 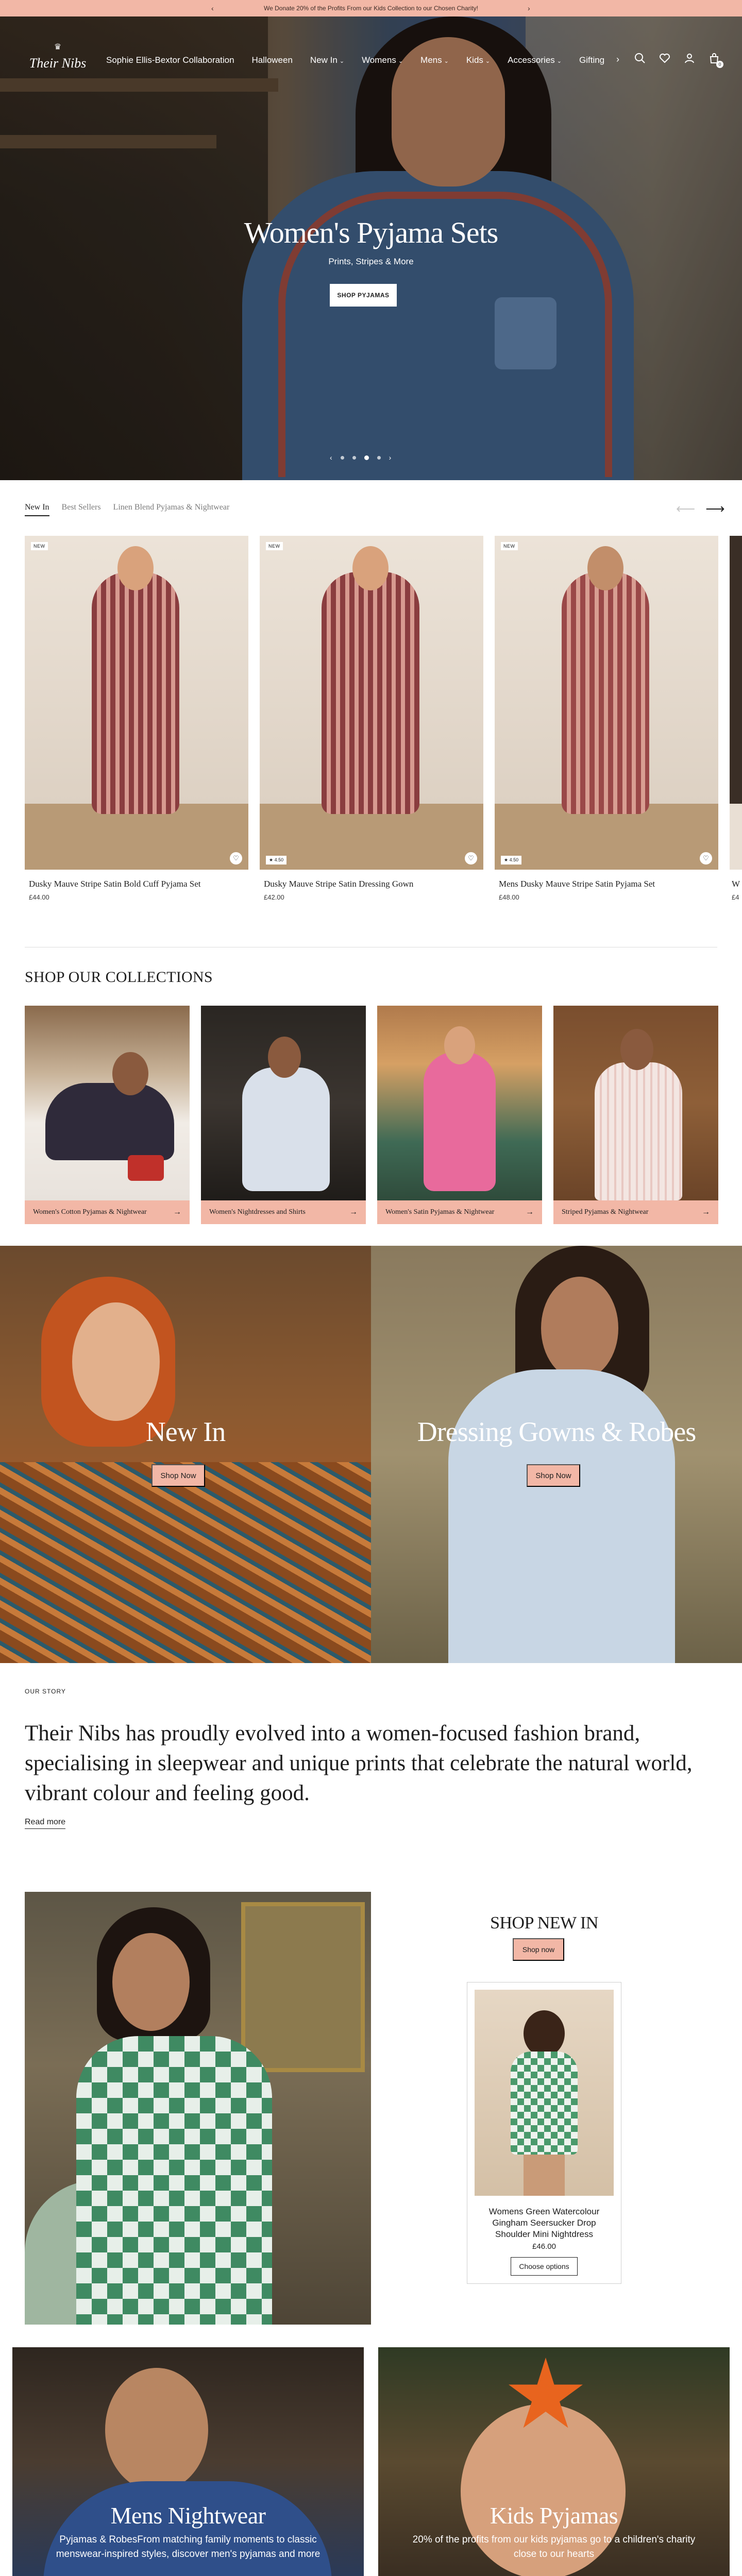 What do you see at coordinates (689, 59) in the screenshot?
I see `account-icon` at bounding box center [689, 59].